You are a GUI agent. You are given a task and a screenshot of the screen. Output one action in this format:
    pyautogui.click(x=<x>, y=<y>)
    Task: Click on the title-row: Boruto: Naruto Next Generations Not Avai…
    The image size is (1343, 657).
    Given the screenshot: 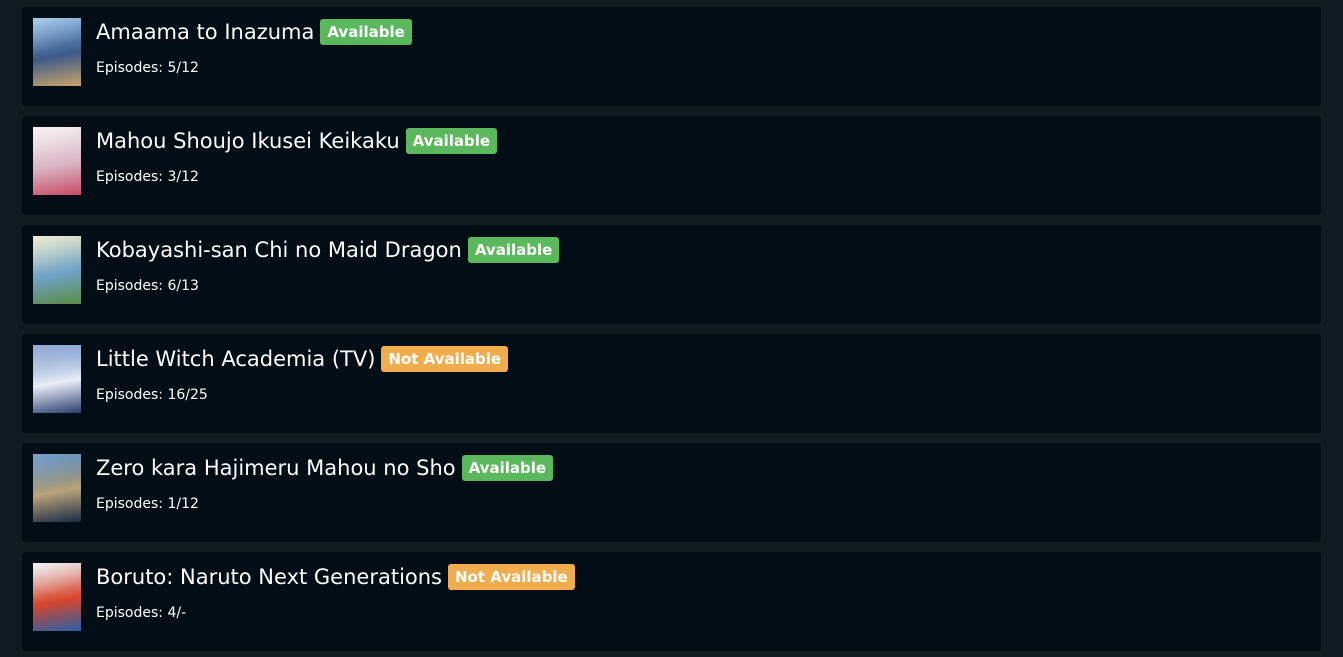 What is the action you would take?
    pyautogui.click(x=335, y=577)
    